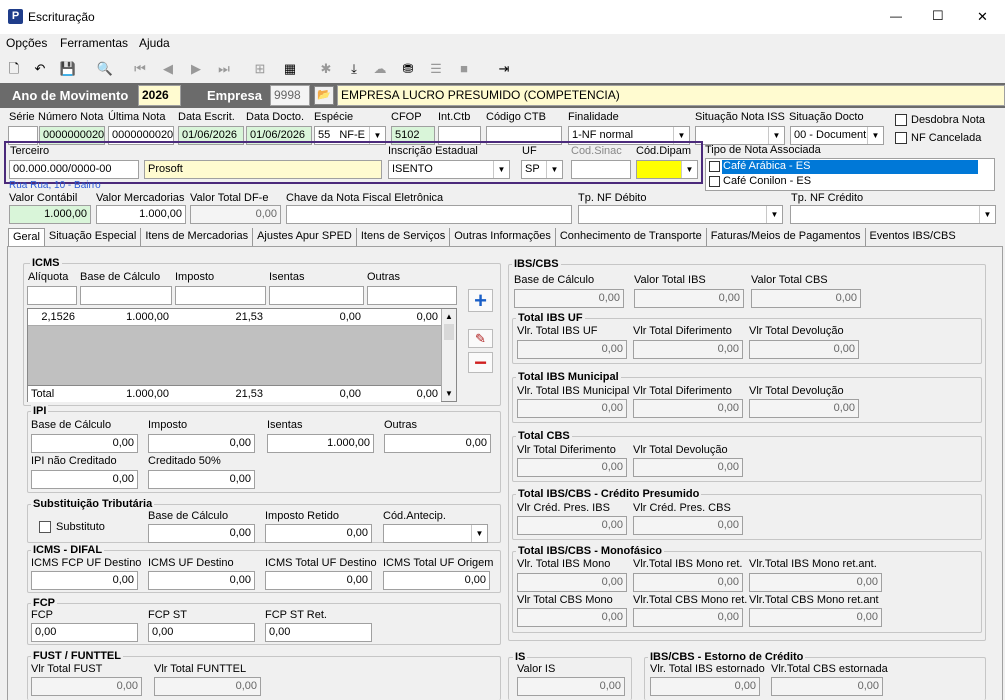 The image size is (1005, 700). Describe the element at coordinates (572, 408) in the screenshot. I see `ibs-mun-a-field: 0,00` at that location.